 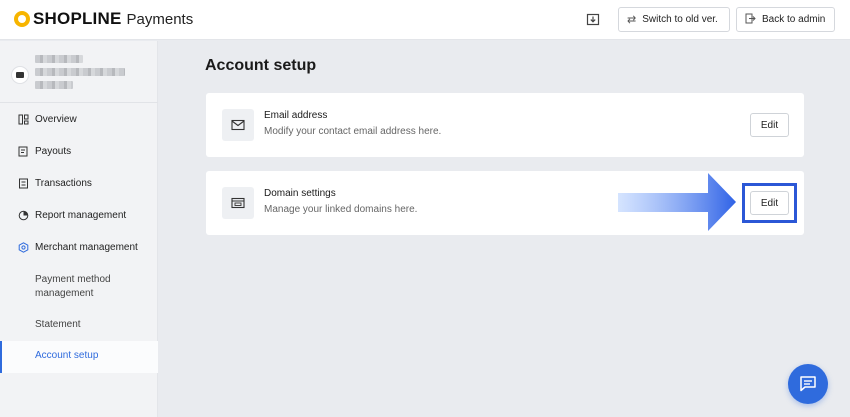 I want to click on transactions-icon, so click(x=23, y=183).